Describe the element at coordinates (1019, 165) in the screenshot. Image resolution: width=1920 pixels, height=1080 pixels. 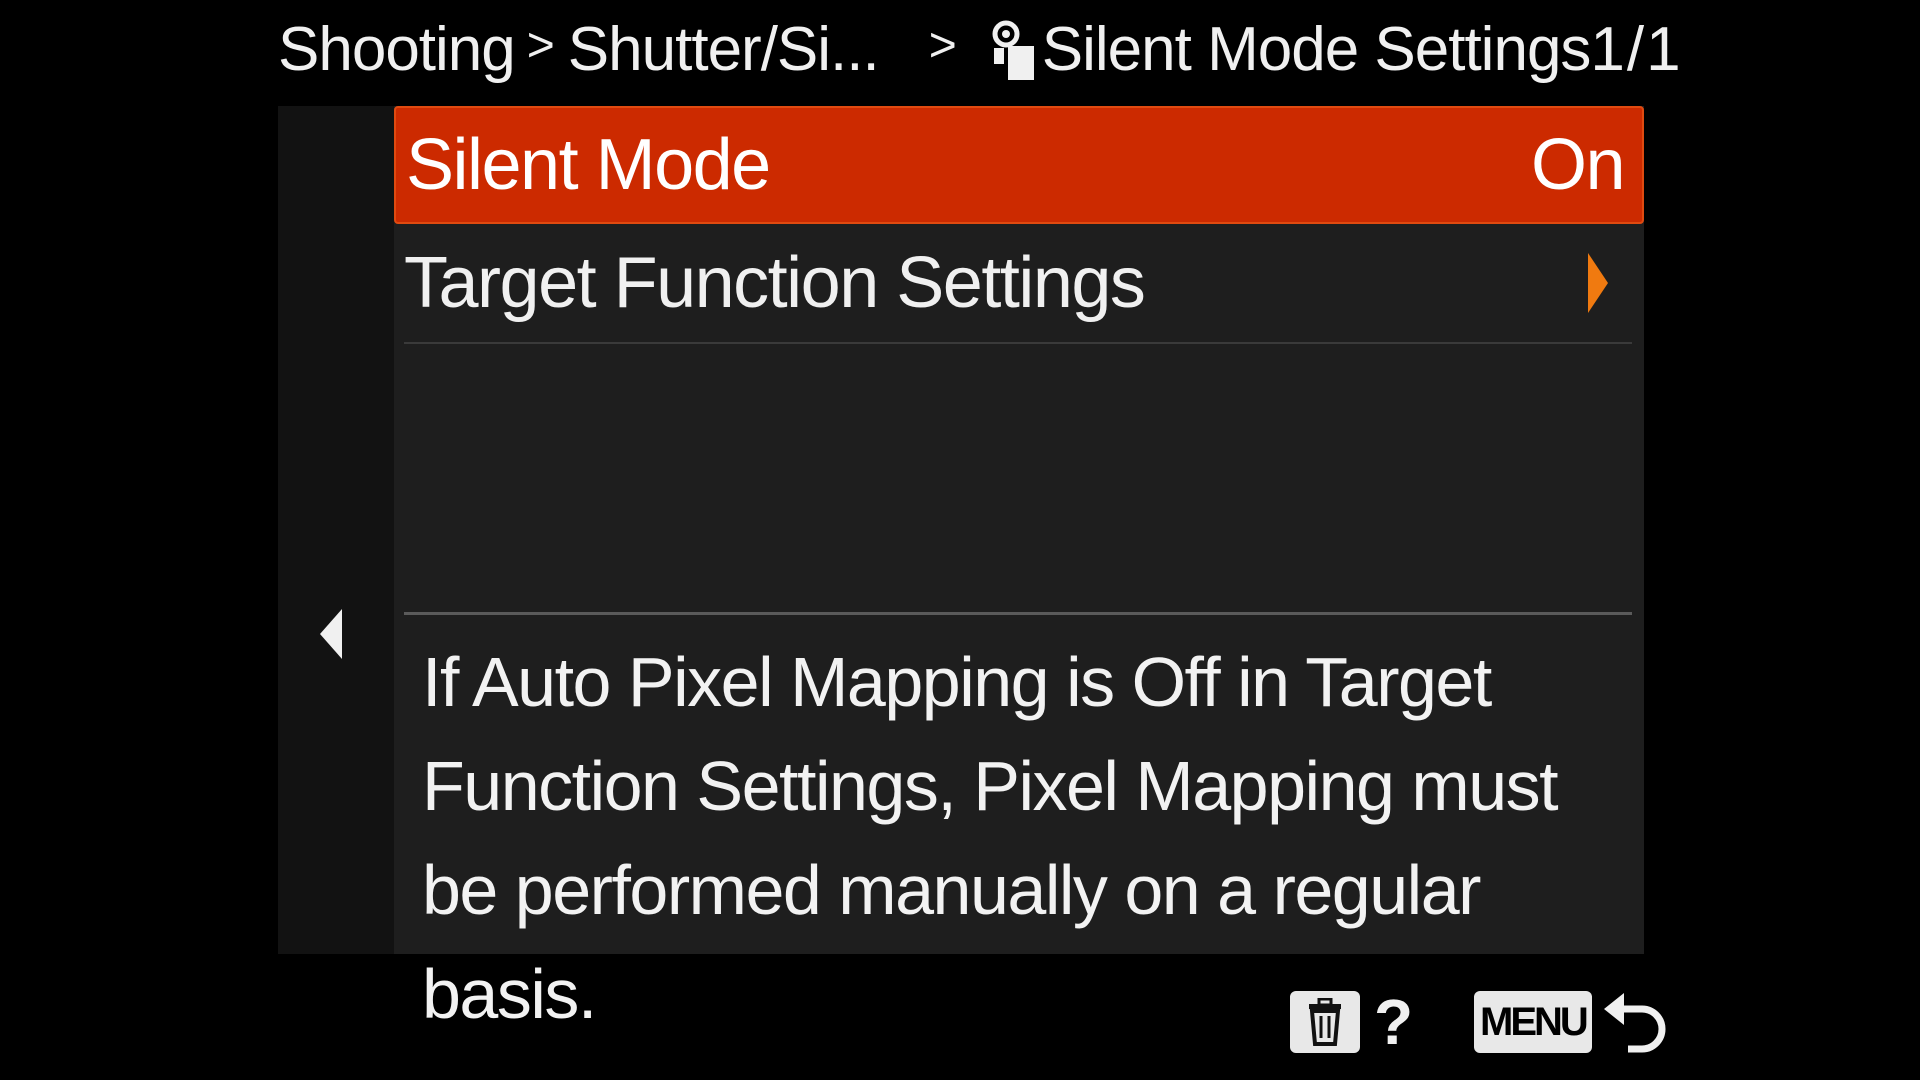
I see `menu-item-silent-mode: Silent Mode On` at that location.